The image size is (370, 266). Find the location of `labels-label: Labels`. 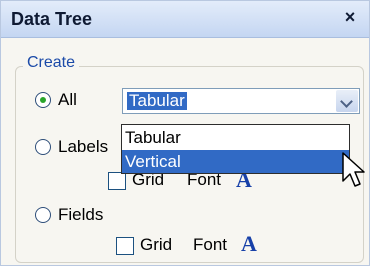

labels-label: Labels is located at coordinates (83, 147).